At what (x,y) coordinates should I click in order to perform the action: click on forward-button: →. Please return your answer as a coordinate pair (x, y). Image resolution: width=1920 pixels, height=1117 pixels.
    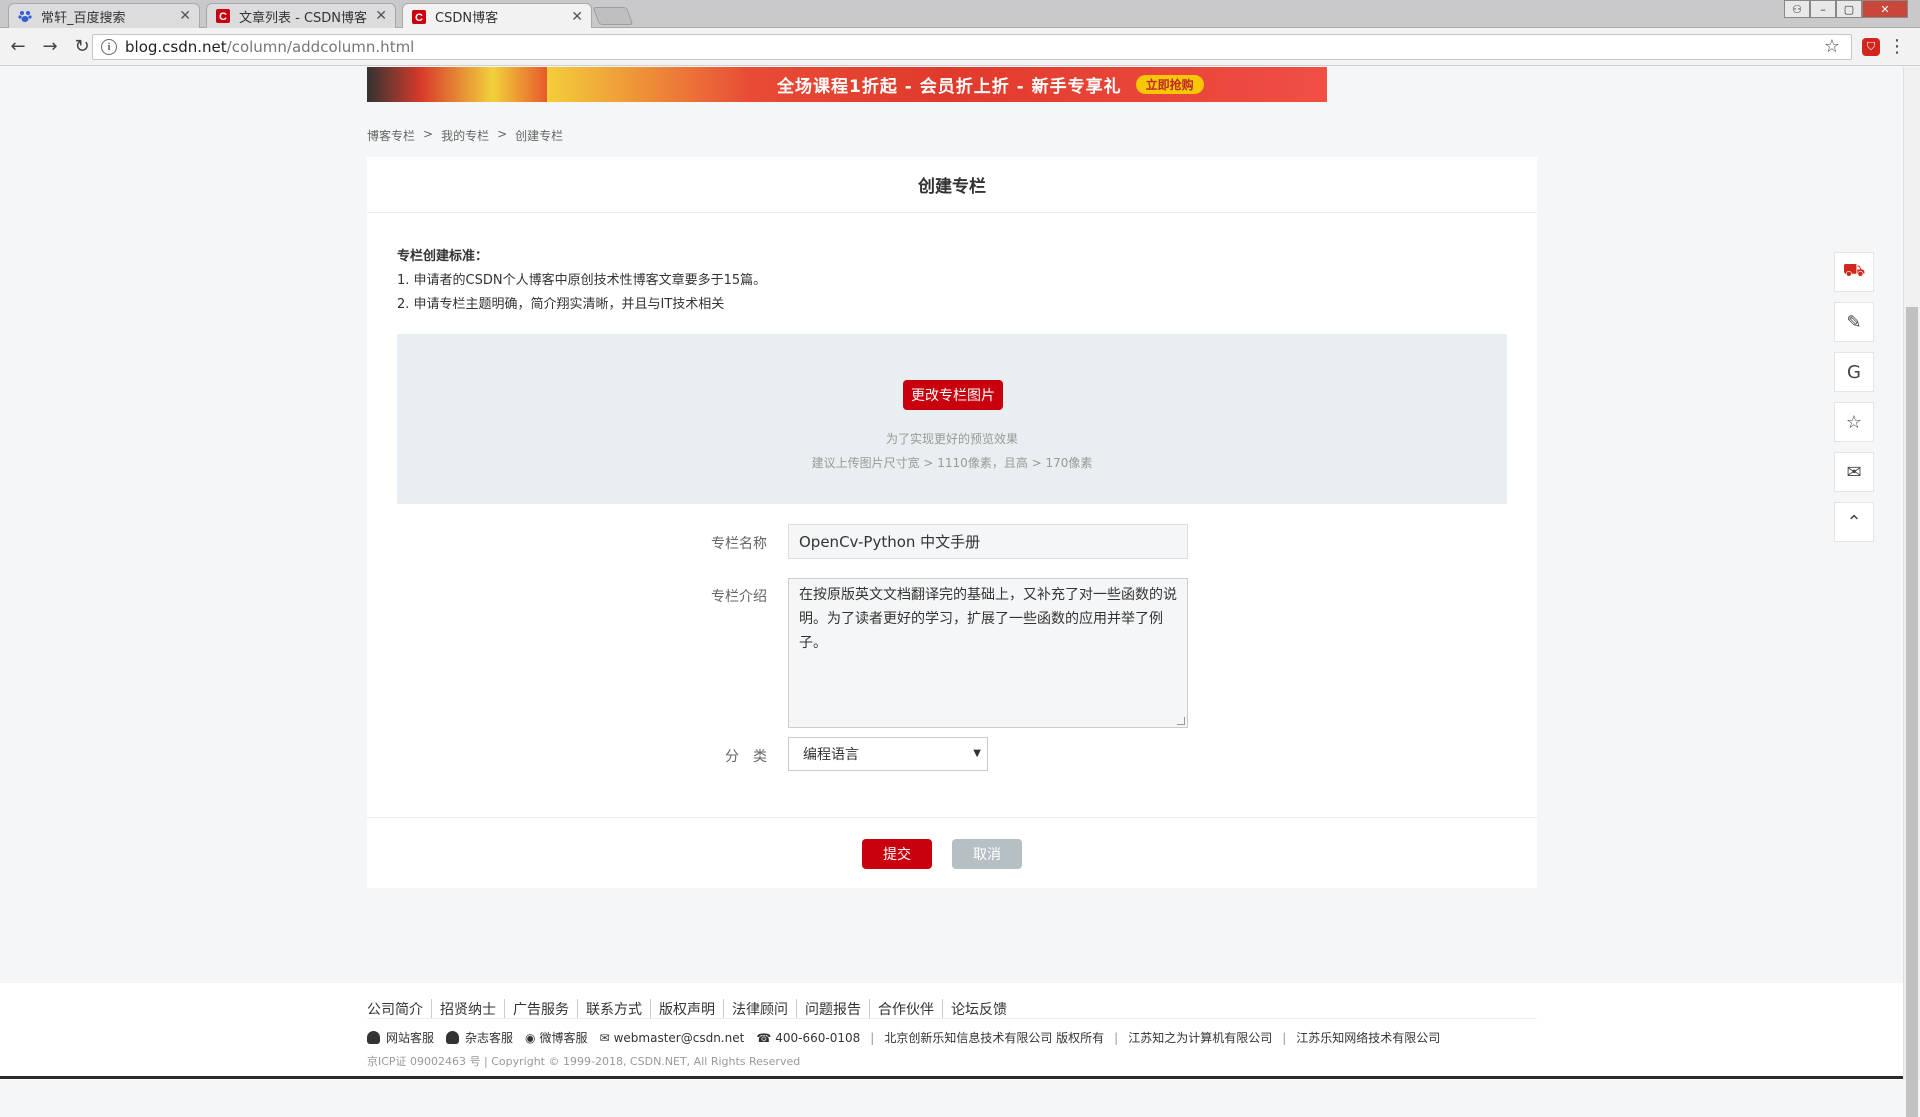
    Looking at the image, I should click on (50, 47).